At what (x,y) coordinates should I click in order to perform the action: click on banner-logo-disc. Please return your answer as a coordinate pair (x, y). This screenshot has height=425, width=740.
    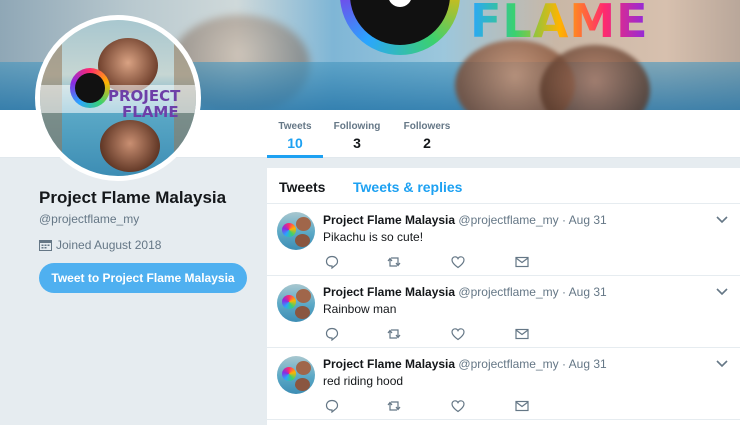
    Looking at the image, I should click on (400, 27).